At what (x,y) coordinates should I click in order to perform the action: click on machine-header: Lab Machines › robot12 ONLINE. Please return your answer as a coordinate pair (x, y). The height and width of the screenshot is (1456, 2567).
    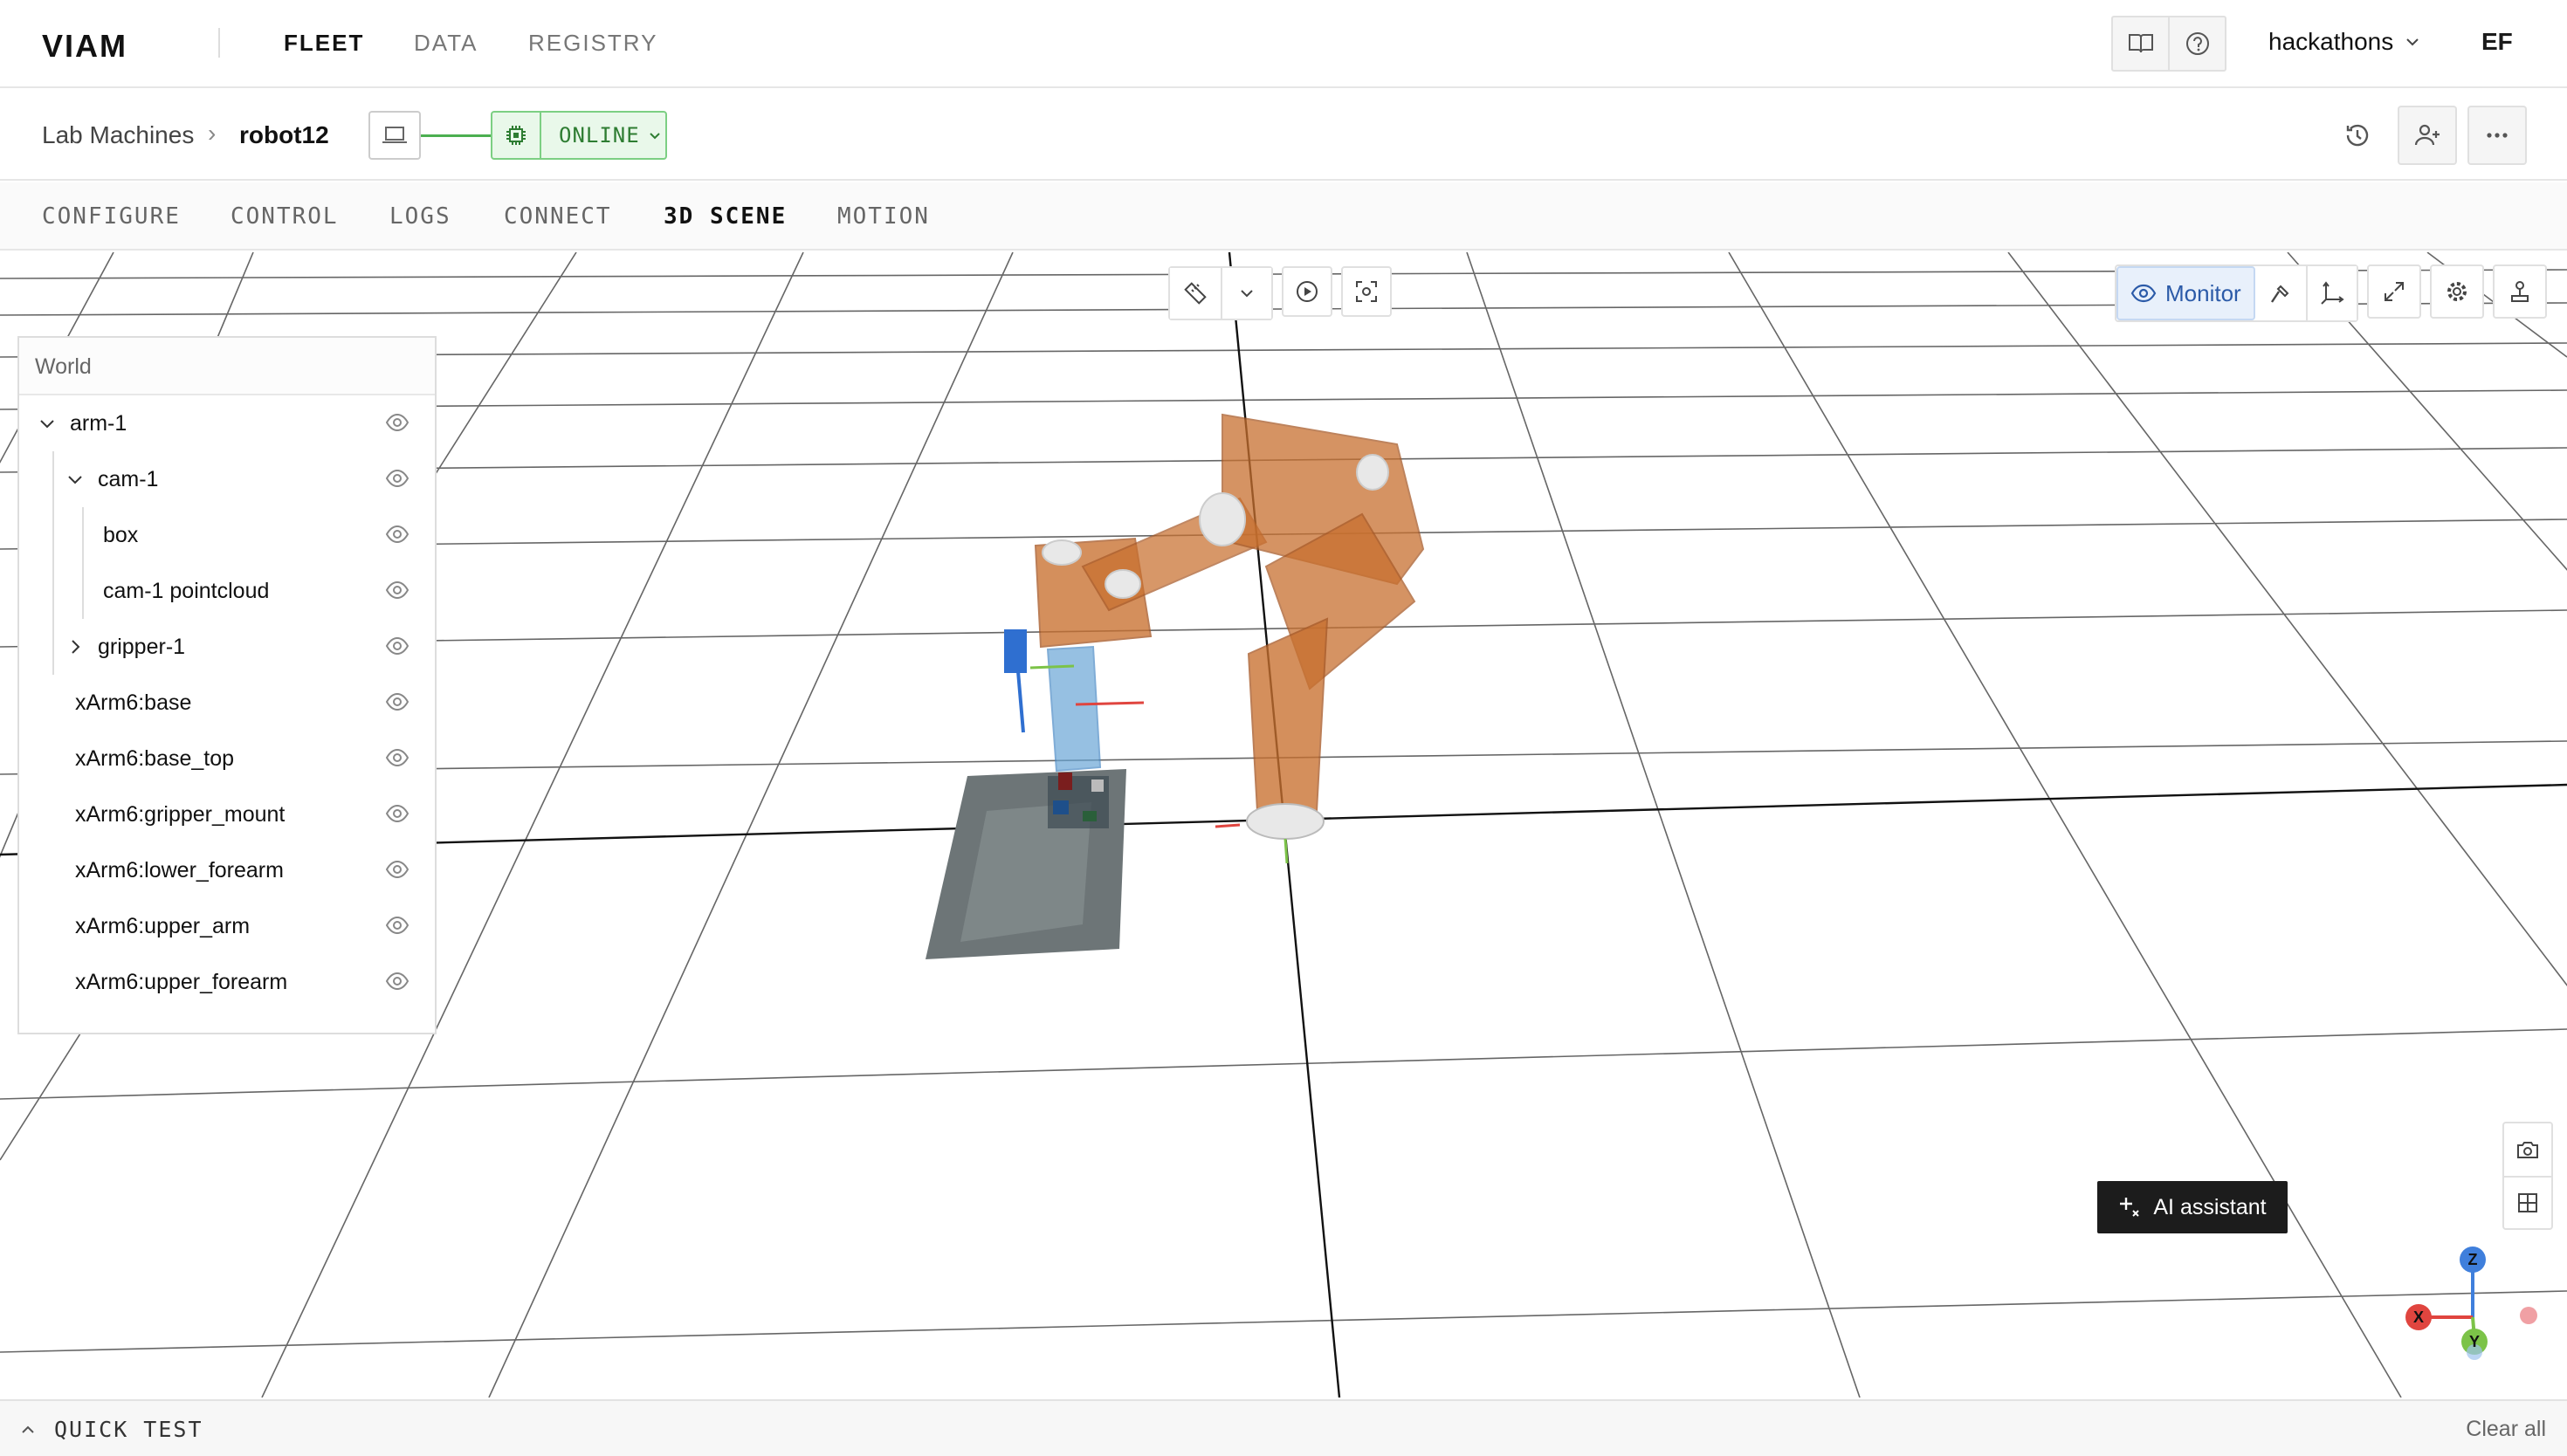
    Looking at the image, I should click on (1283, 135).